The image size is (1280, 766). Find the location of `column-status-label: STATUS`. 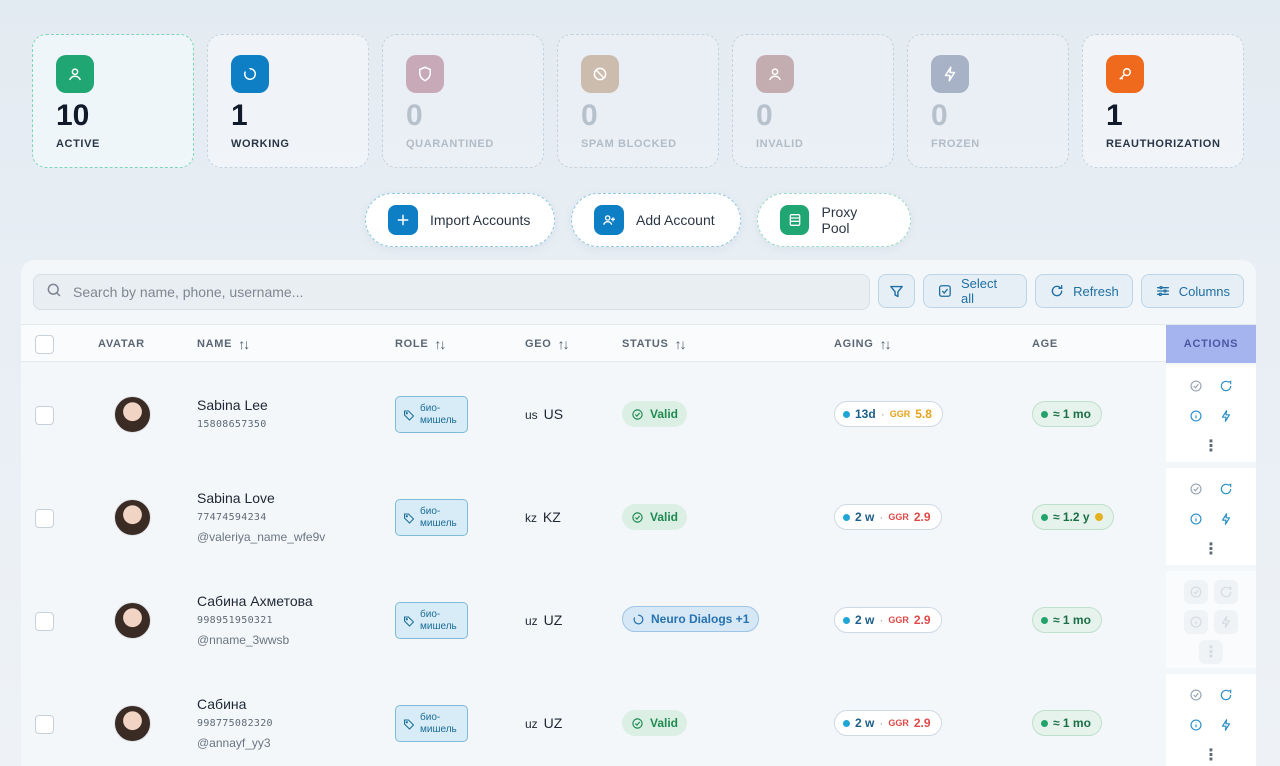

column-status-label: STATUS is located at coordinates (645, 344).